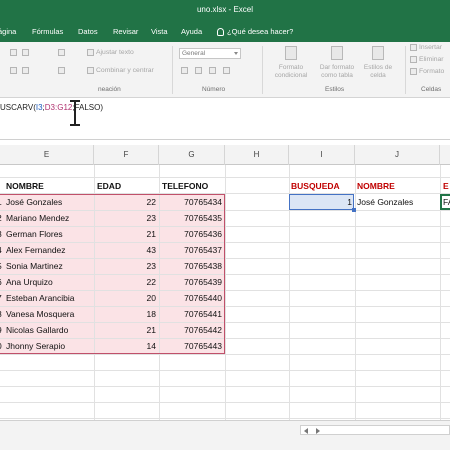 Image resolution: width=450 pixels, height=450 pixels. What do you see at coordinates (255, 31) in the screenshot?
I see `tell-me-search: ¿Qué desea hacer?` at bounding box center [255, 31].